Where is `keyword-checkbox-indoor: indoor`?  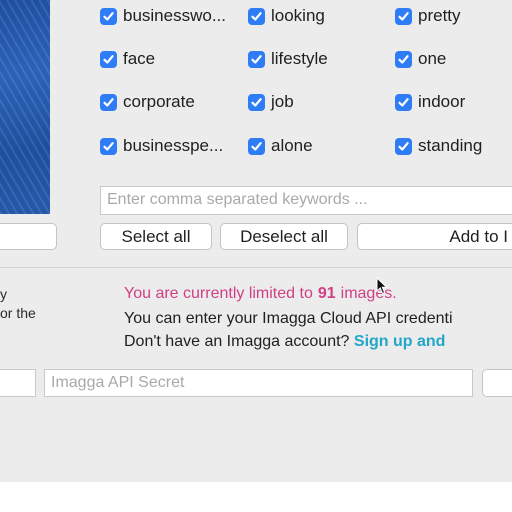
keyword-checkbox-indoor: indoor is located at coordinates (430, 102).